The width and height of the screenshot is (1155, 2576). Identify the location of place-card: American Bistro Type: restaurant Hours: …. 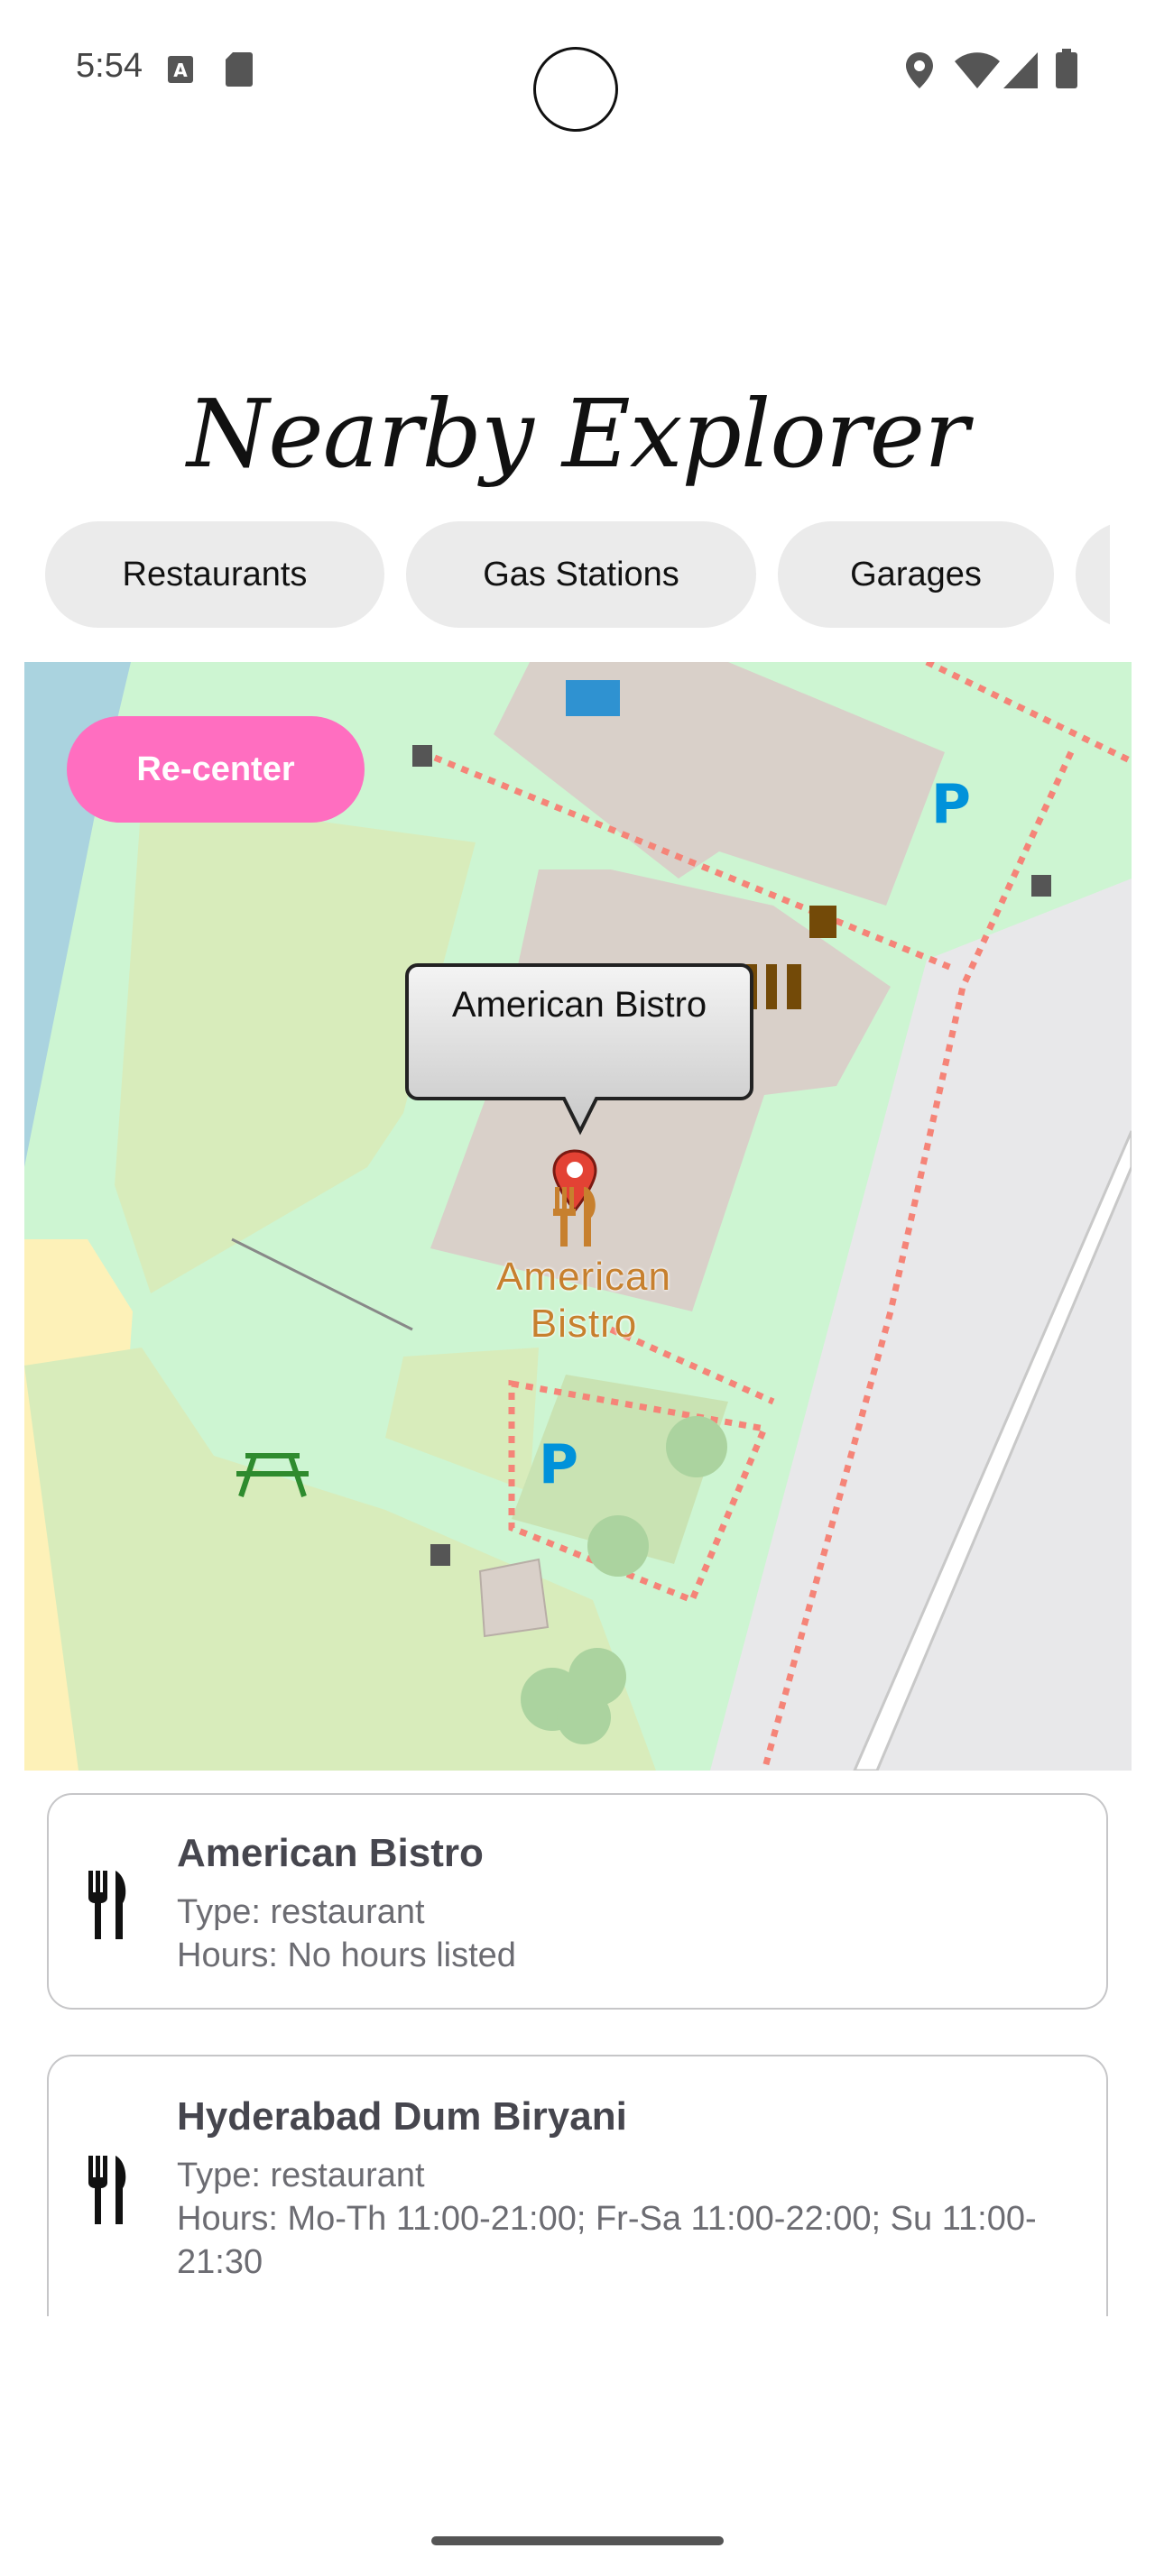
(577, 1901).